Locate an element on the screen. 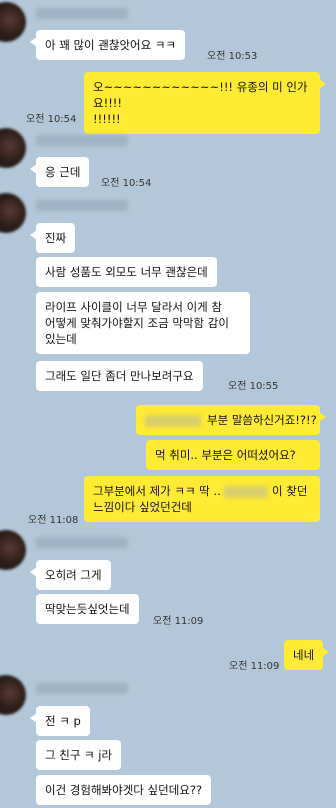  message-text: 이건 경험해봐야겟다 싶던데요?? is located at coordinates (124, 790).